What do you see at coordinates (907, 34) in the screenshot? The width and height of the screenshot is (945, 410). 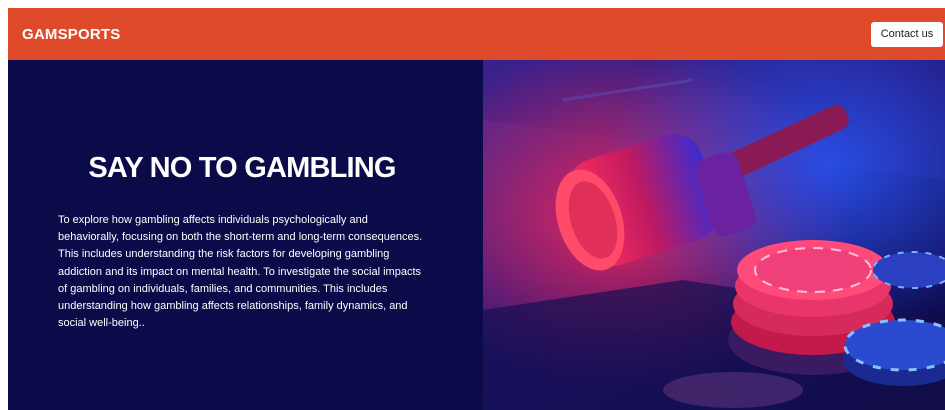 I see `contact-button: Contact us` at bounding box center [907, 34].